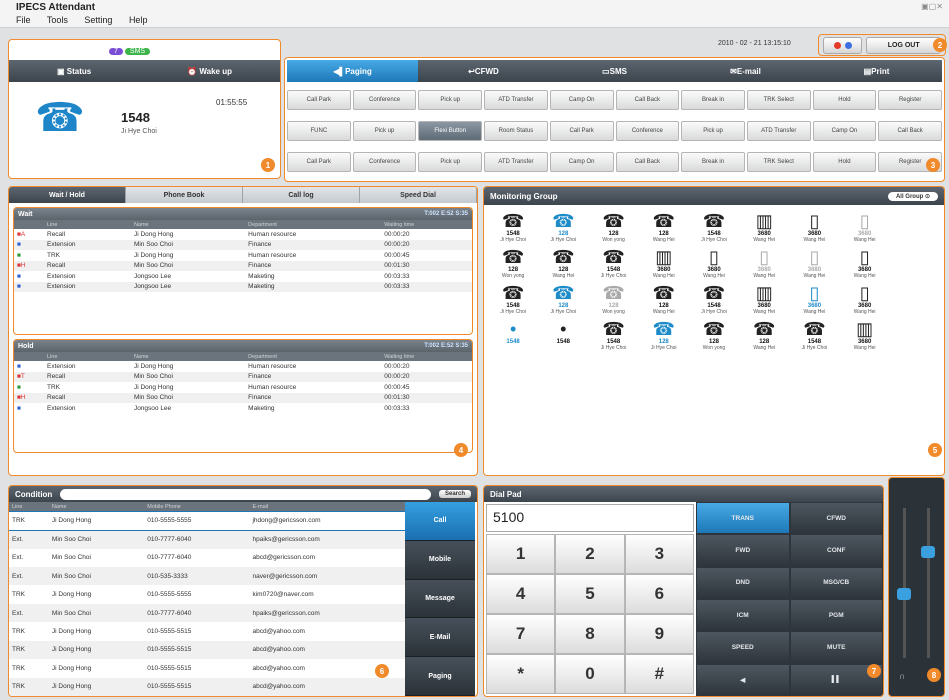  I want to click on dial-key: 4, so click(521, 594).